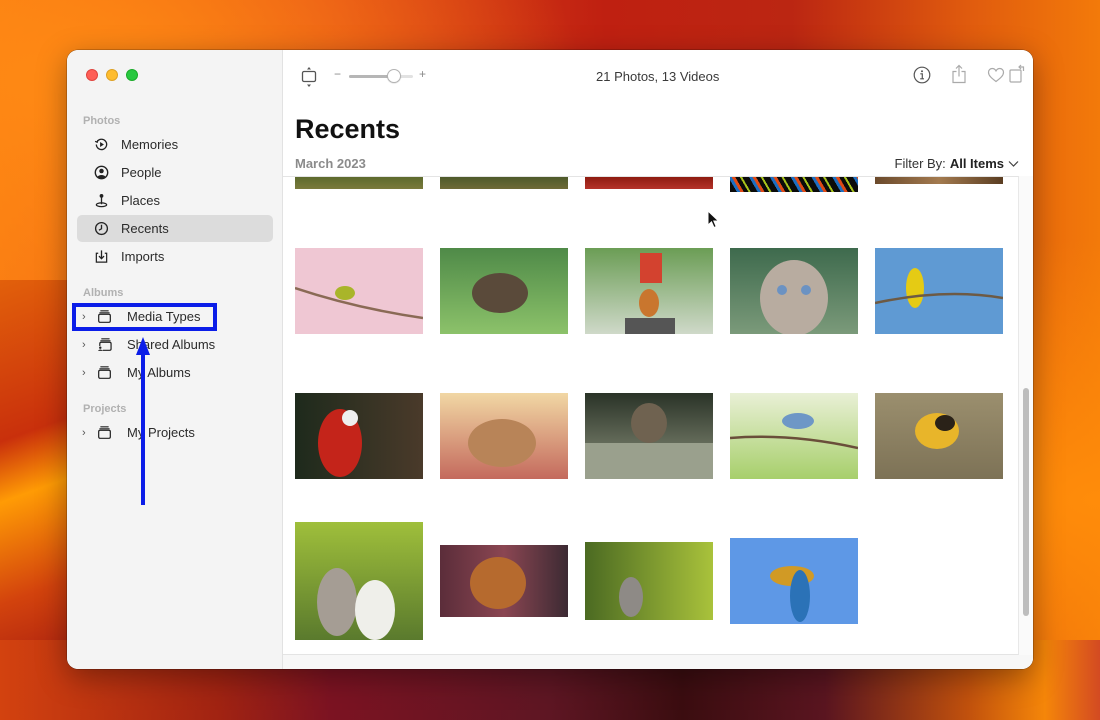 This screenshot has height=720, width=1100. What do you see at coordinates (175, 200) in the screenshot?
I see `sidebar-item-places: Places` at bounding box center [175, 200].